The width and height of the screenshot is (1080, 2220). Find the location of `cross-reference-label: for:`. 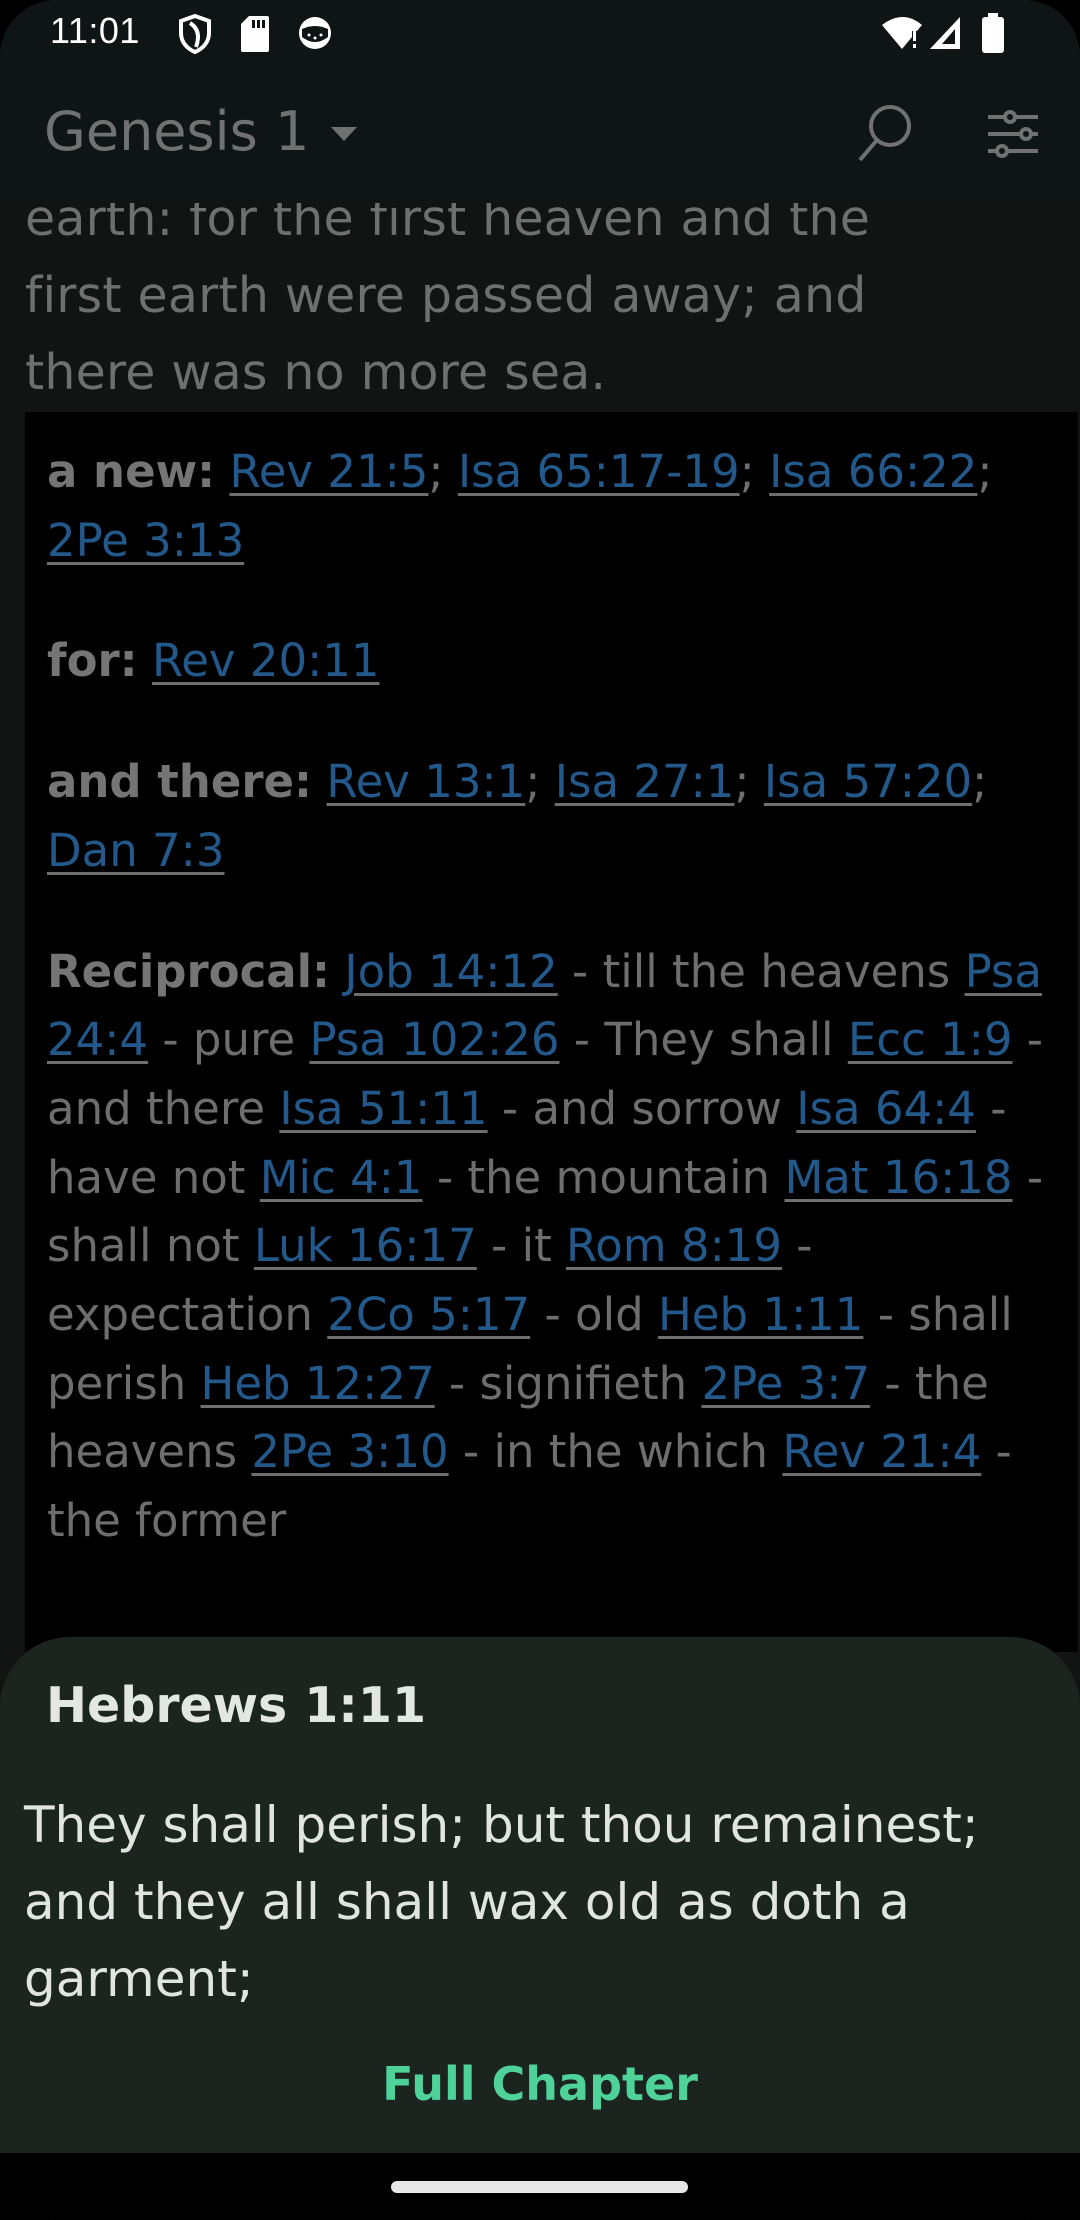

cross-reference-label: for: is located at coordinates (92, 661).